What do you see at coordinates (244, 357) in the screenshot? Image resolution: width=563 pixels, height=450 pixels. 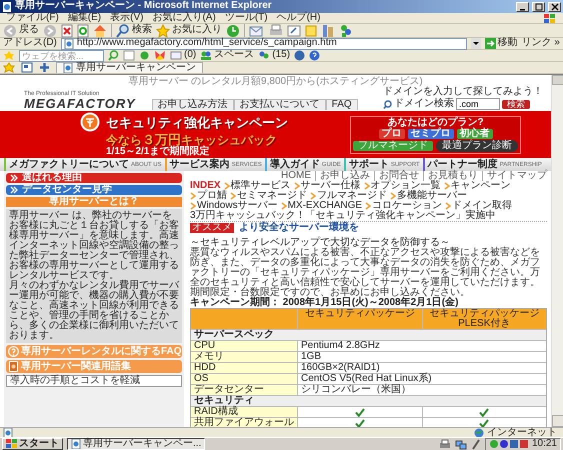 I see `row-label: メモリ` at bounding box center [244, 357].